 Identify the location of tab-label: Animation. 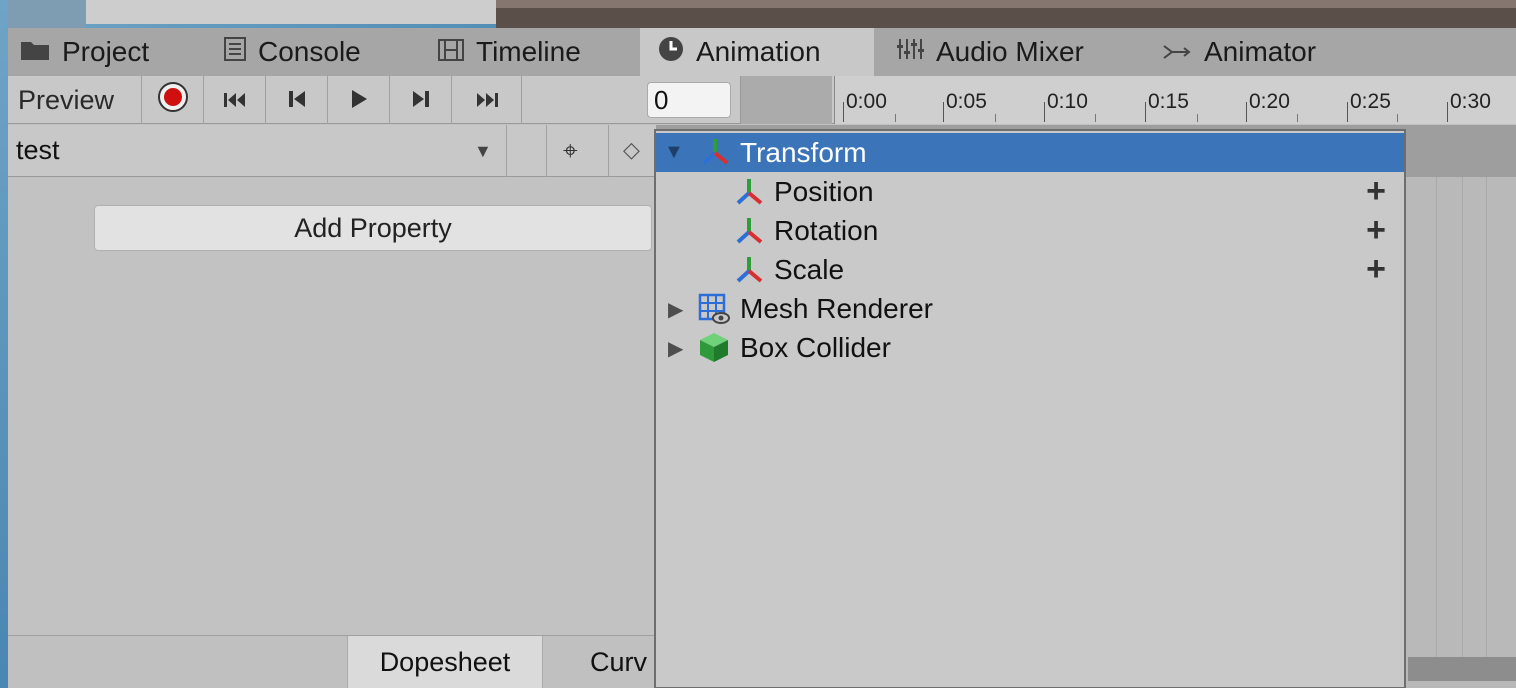
(758, 51).